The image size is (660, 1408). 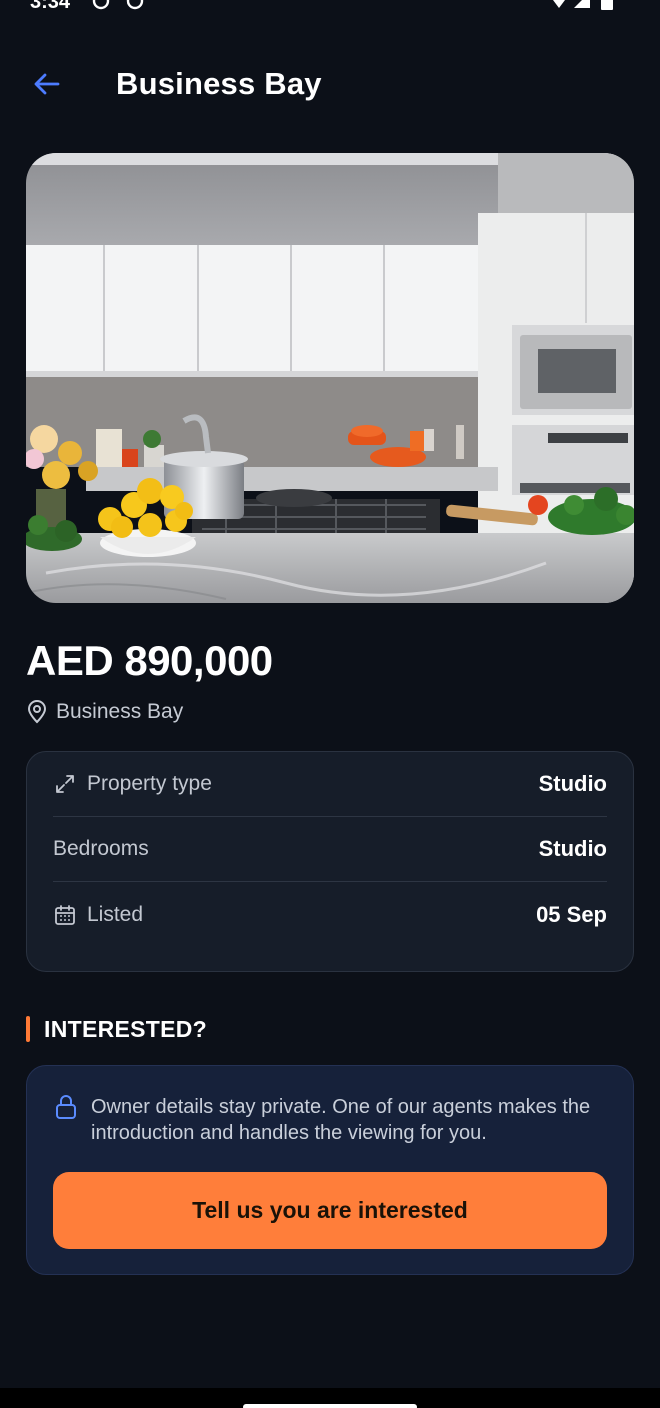 What do you see at coordinates (126, 1028) in the screenshot?
I see `section-title: INTERESTED?` at bounding box center [126, 1028].